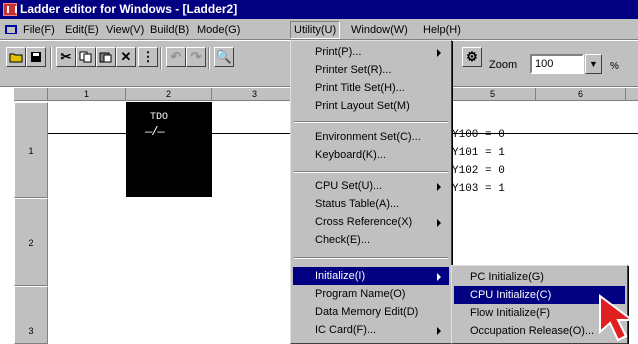  I want to click on code-line: Y101 = 1, so click(478, 153).